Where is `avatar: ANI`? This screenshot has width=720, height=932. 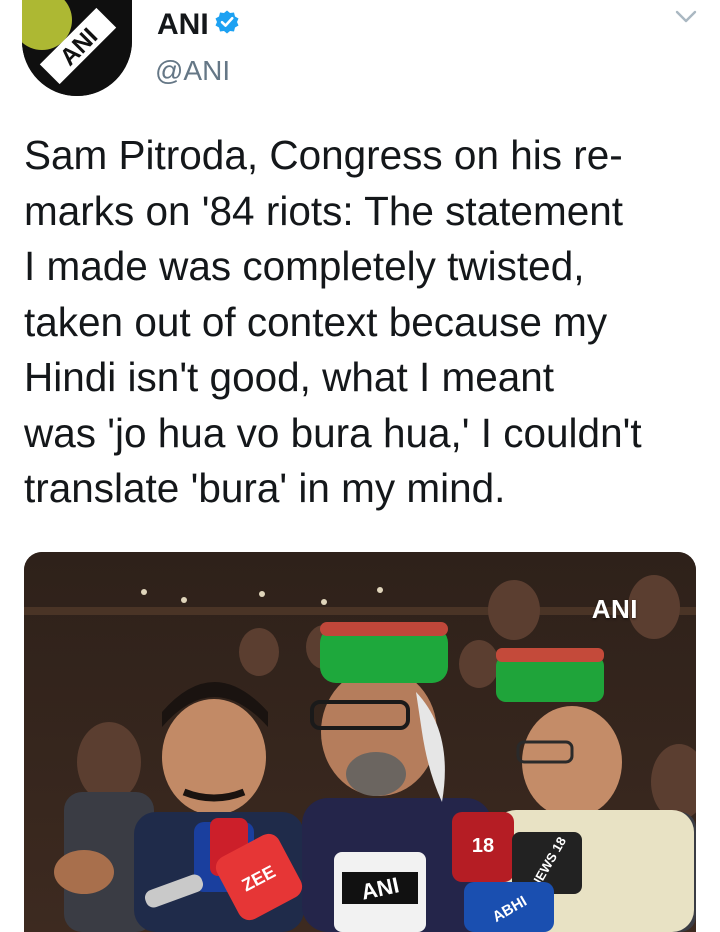
avatar: ANI is located at coordinates (77, 48).